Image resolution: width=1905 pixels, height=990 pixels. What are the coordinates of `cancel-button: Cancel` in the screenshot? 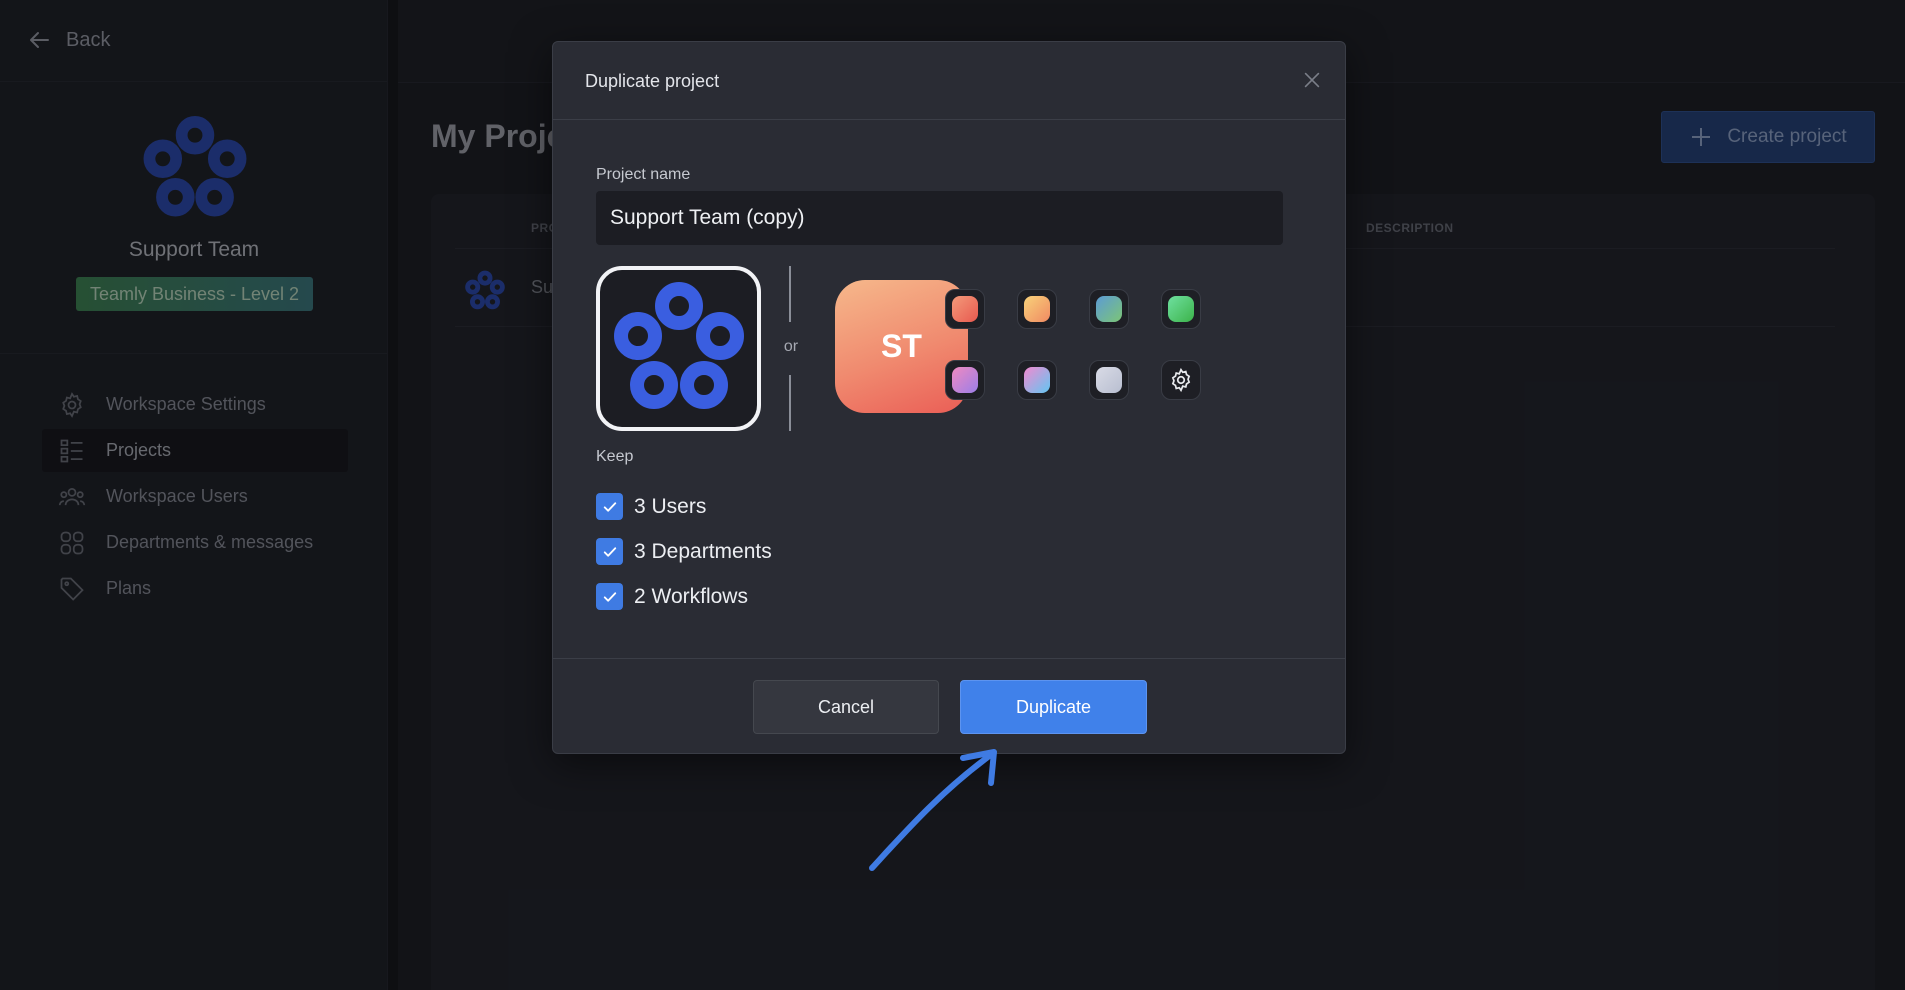 It's located at (846, 707).